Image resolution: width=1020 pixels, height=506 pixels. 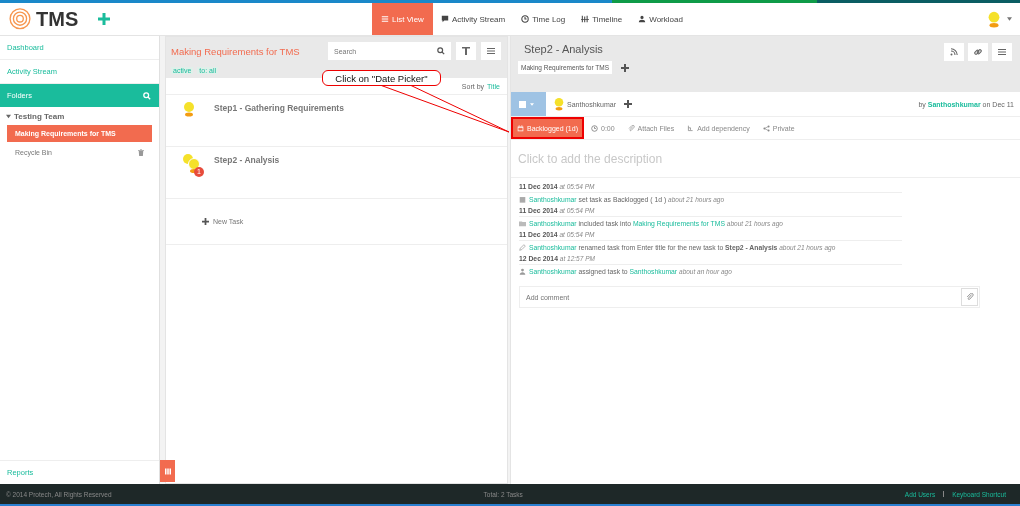 I want to click on rss-button, so click(x=954, y=52).